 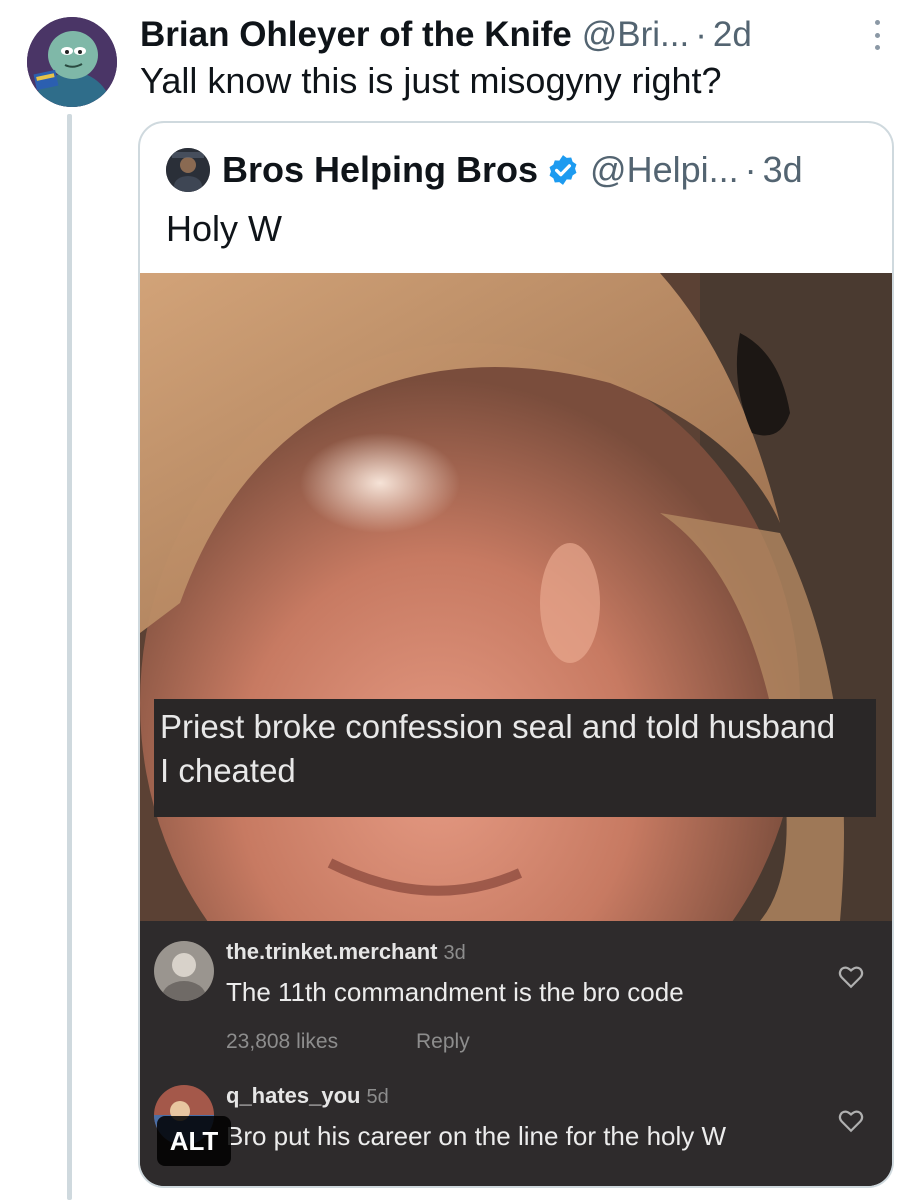 What do you see at coordinates (431, 80) in the screenshot?
I see `tweet-text: Yall know this is just misogyny right?` at bounding box center [431, 80].